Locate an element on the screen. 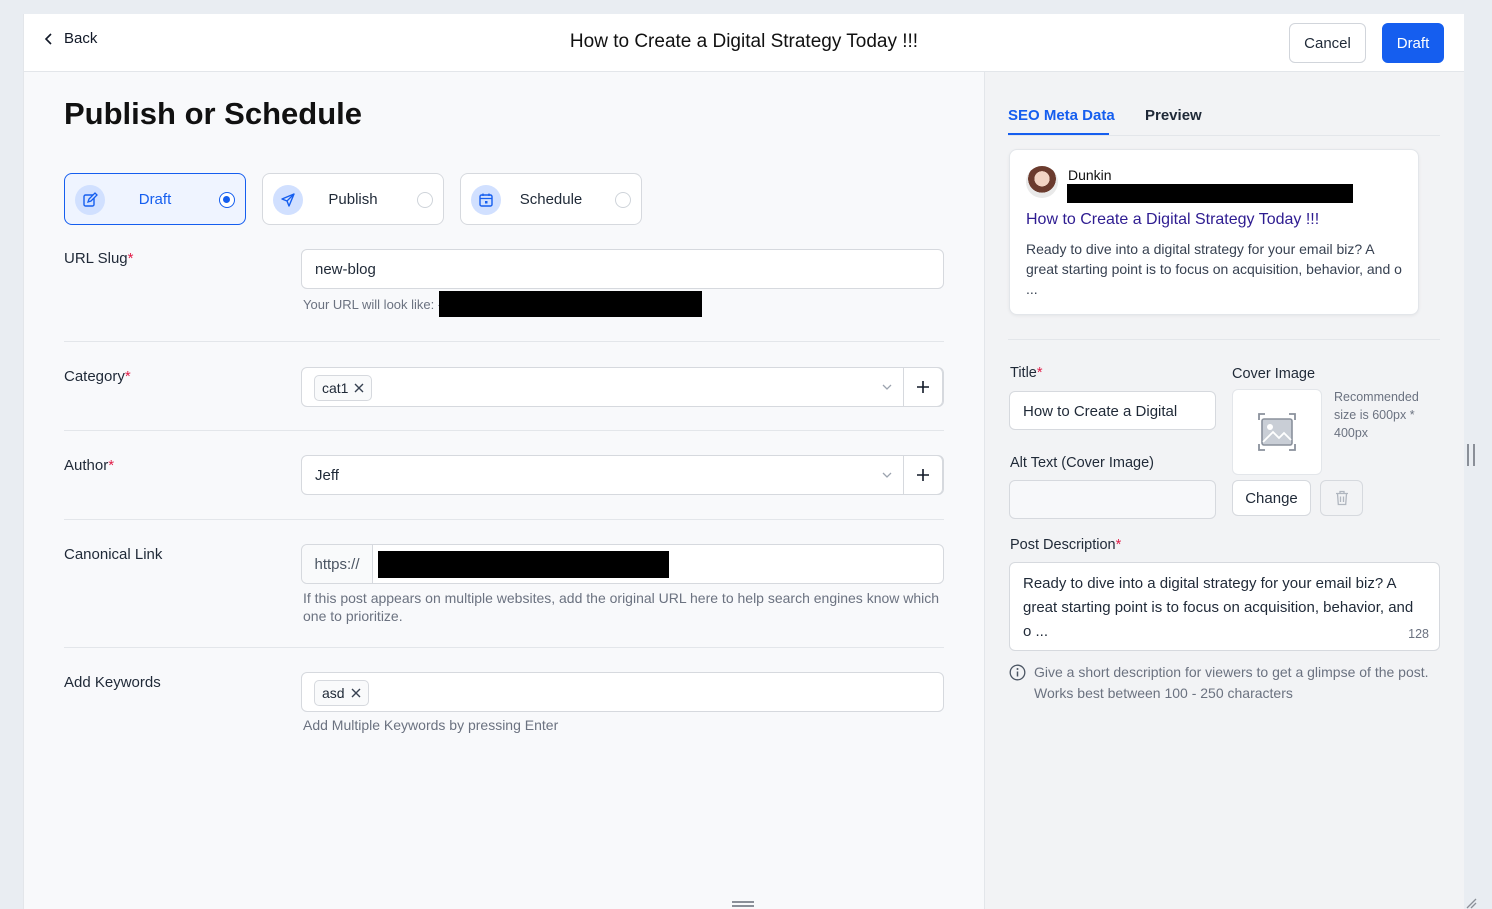 The width and height of the screenshot is (1492, 909). preview-author: Dunkin is located at coordinates (1090, 175).